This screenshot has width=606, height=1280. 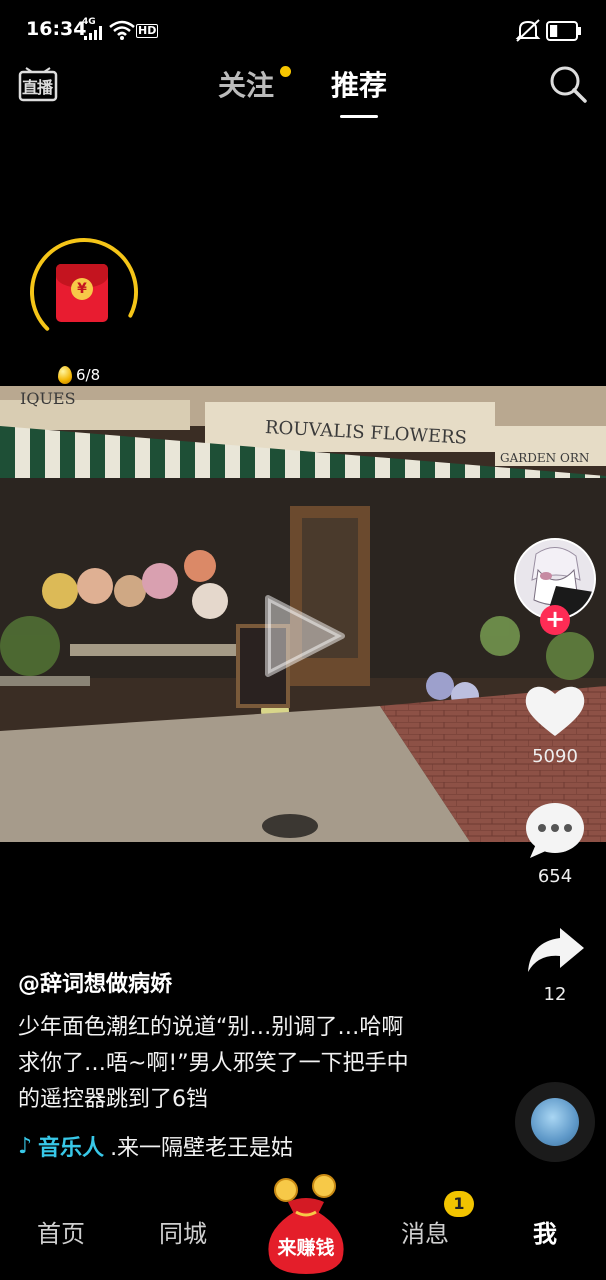 What do you see at coordinates (82, 289) in the screenshot?
I see `yuan-coin-icon: ¥` at bounding box center [82, 289].